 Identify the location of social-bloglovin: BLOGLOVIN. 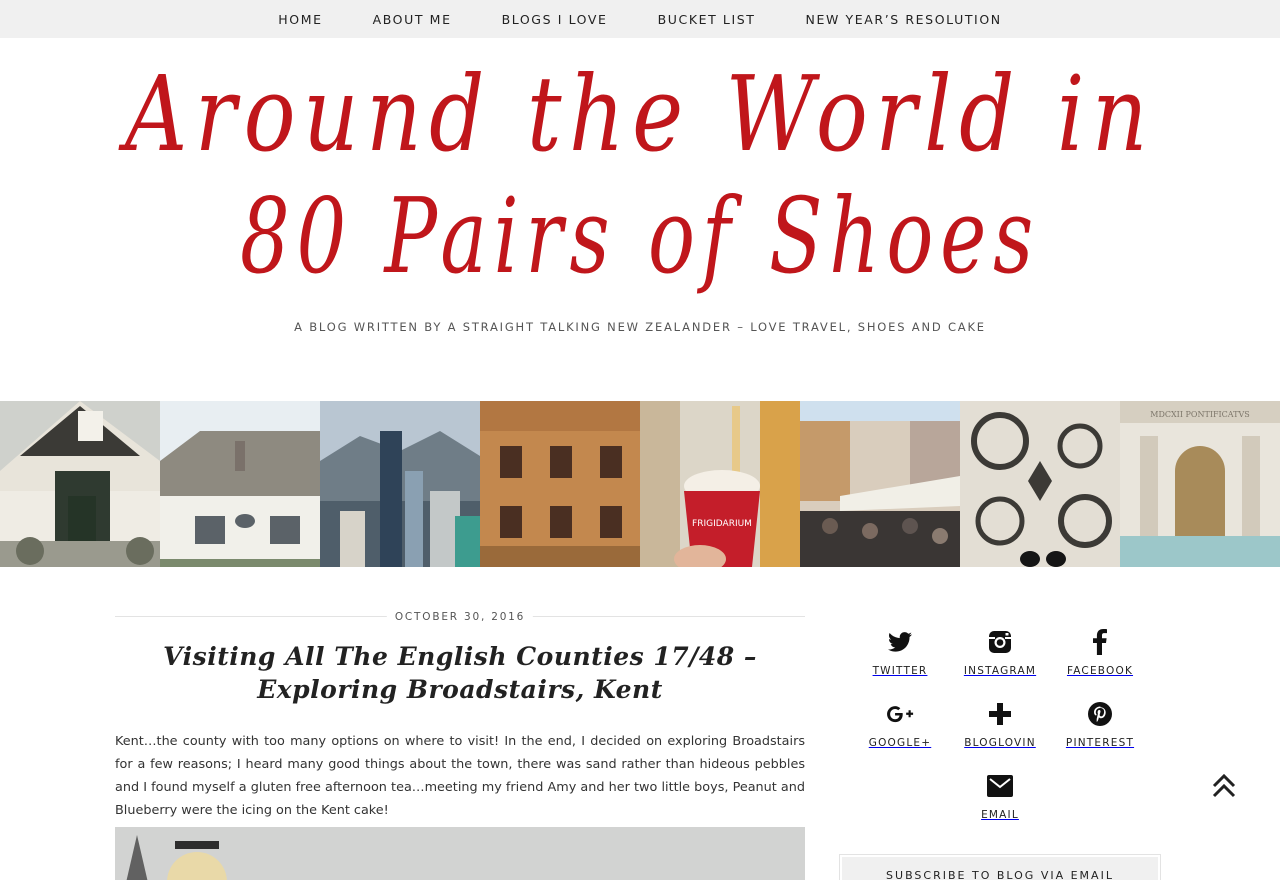
(1000, 726).